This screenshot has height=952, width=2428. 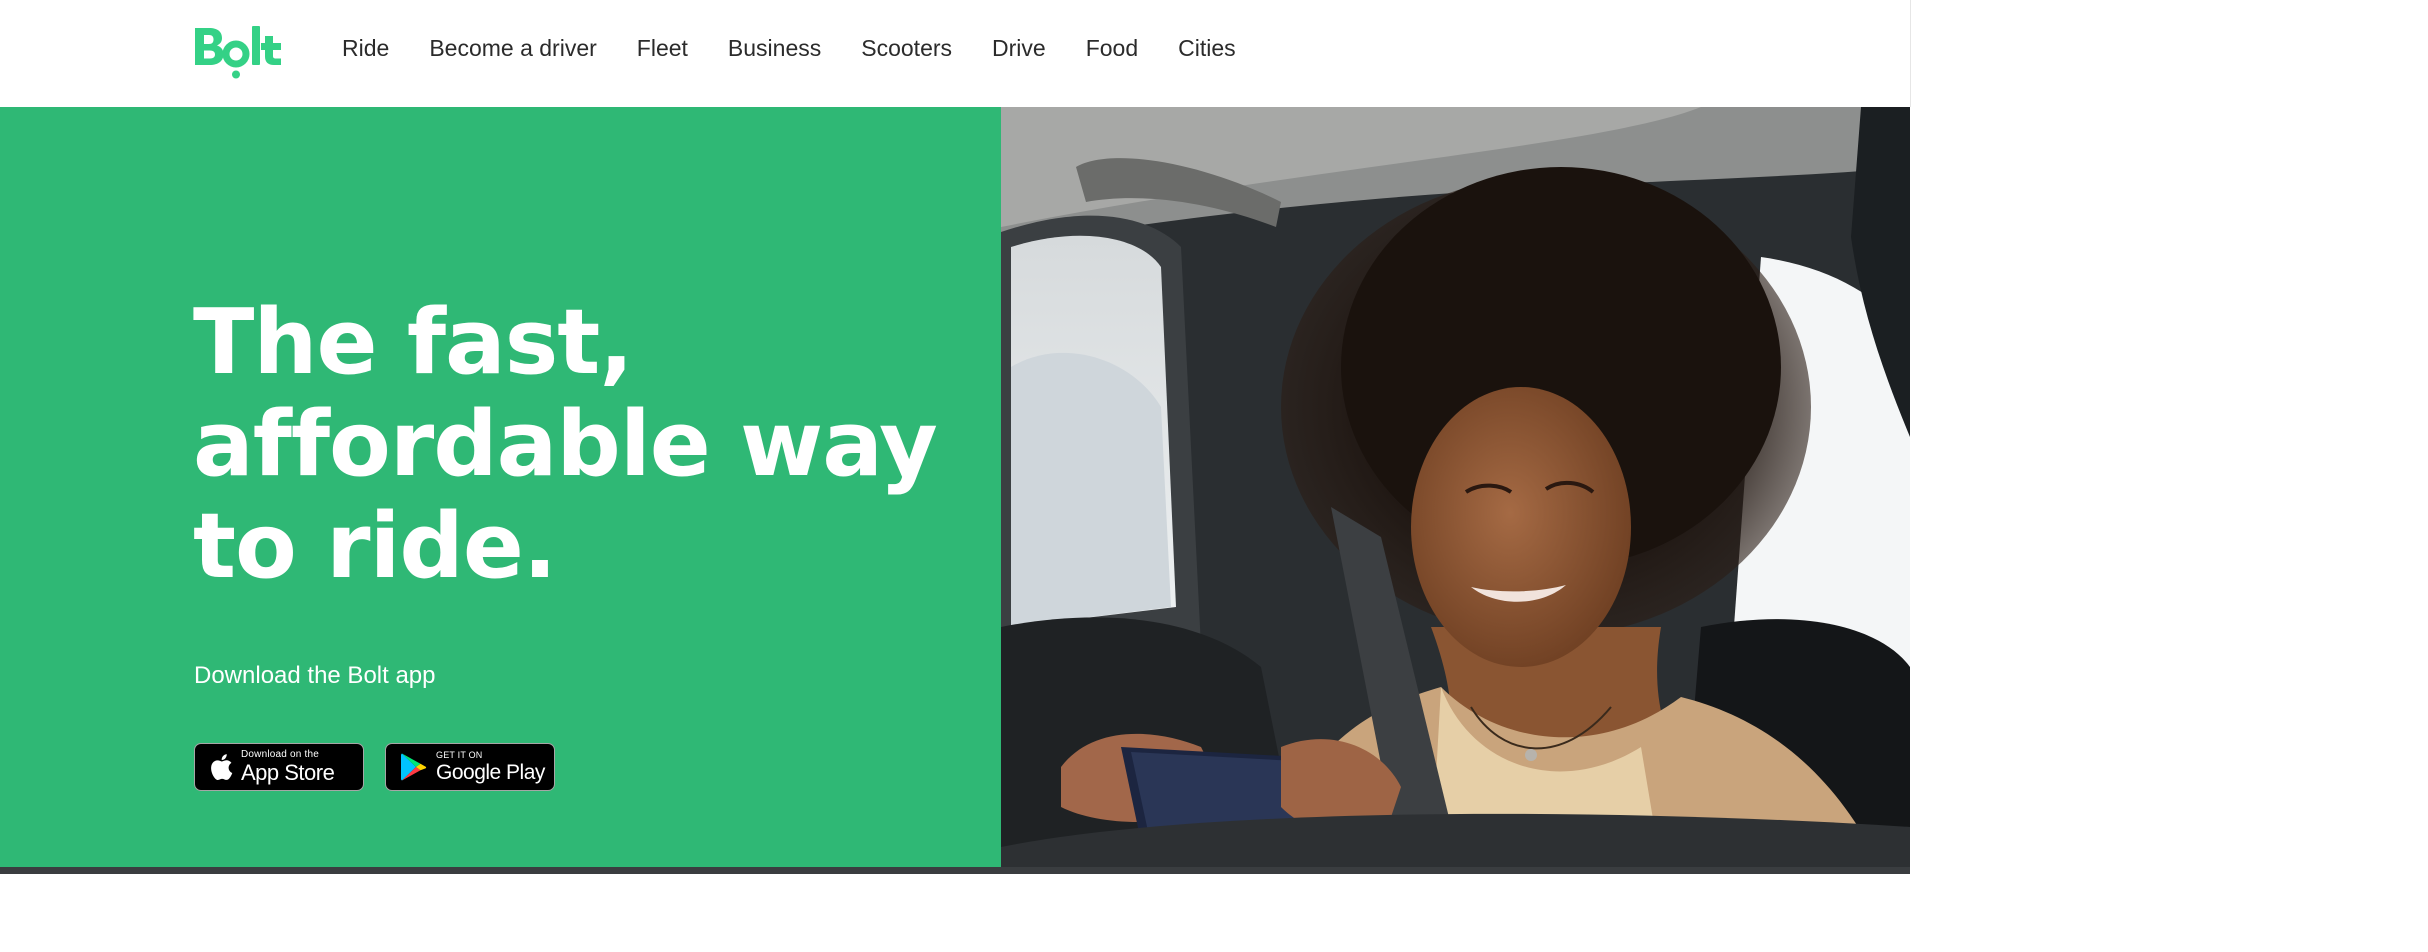 I want to click on nav-item-business: Business, so click(x=774, y=48).